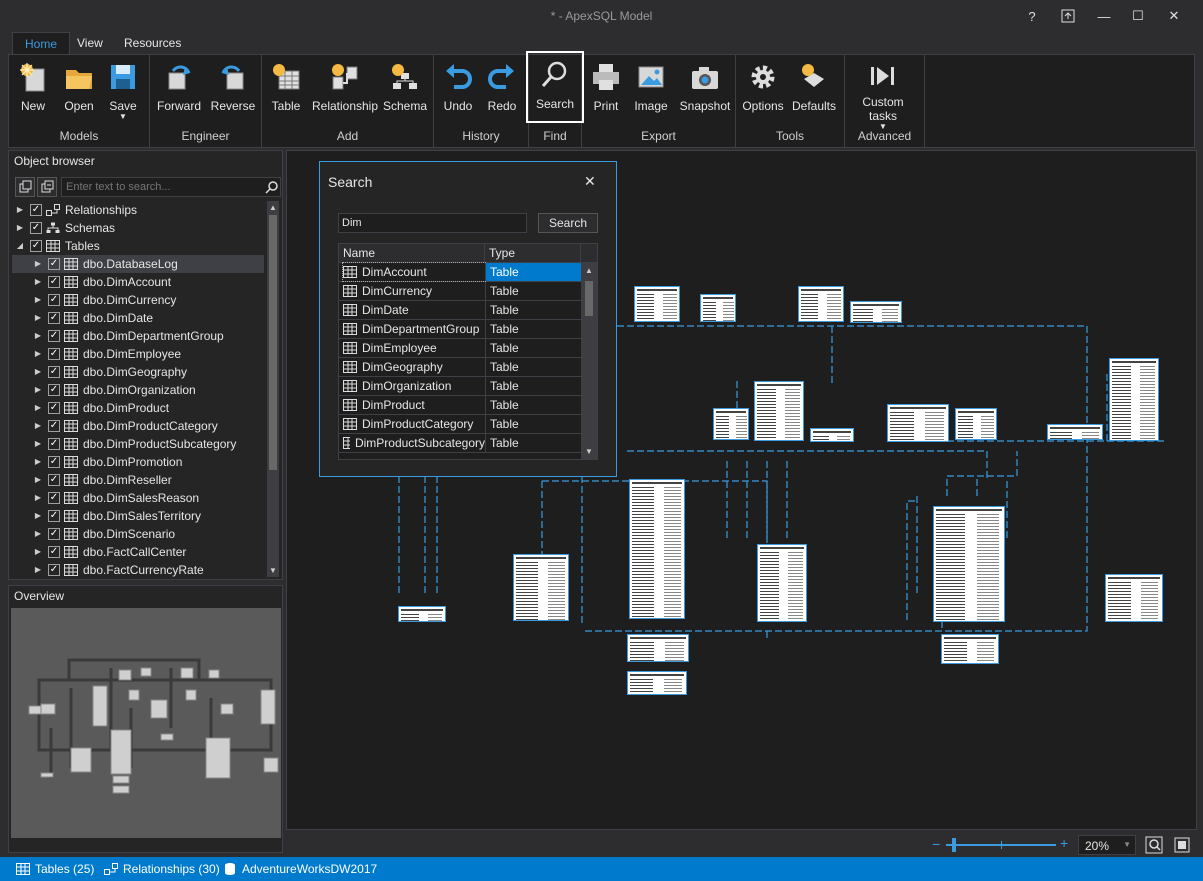  I want to click on custom-tasks-button: Custom tasks ▼, so click(883, 94).